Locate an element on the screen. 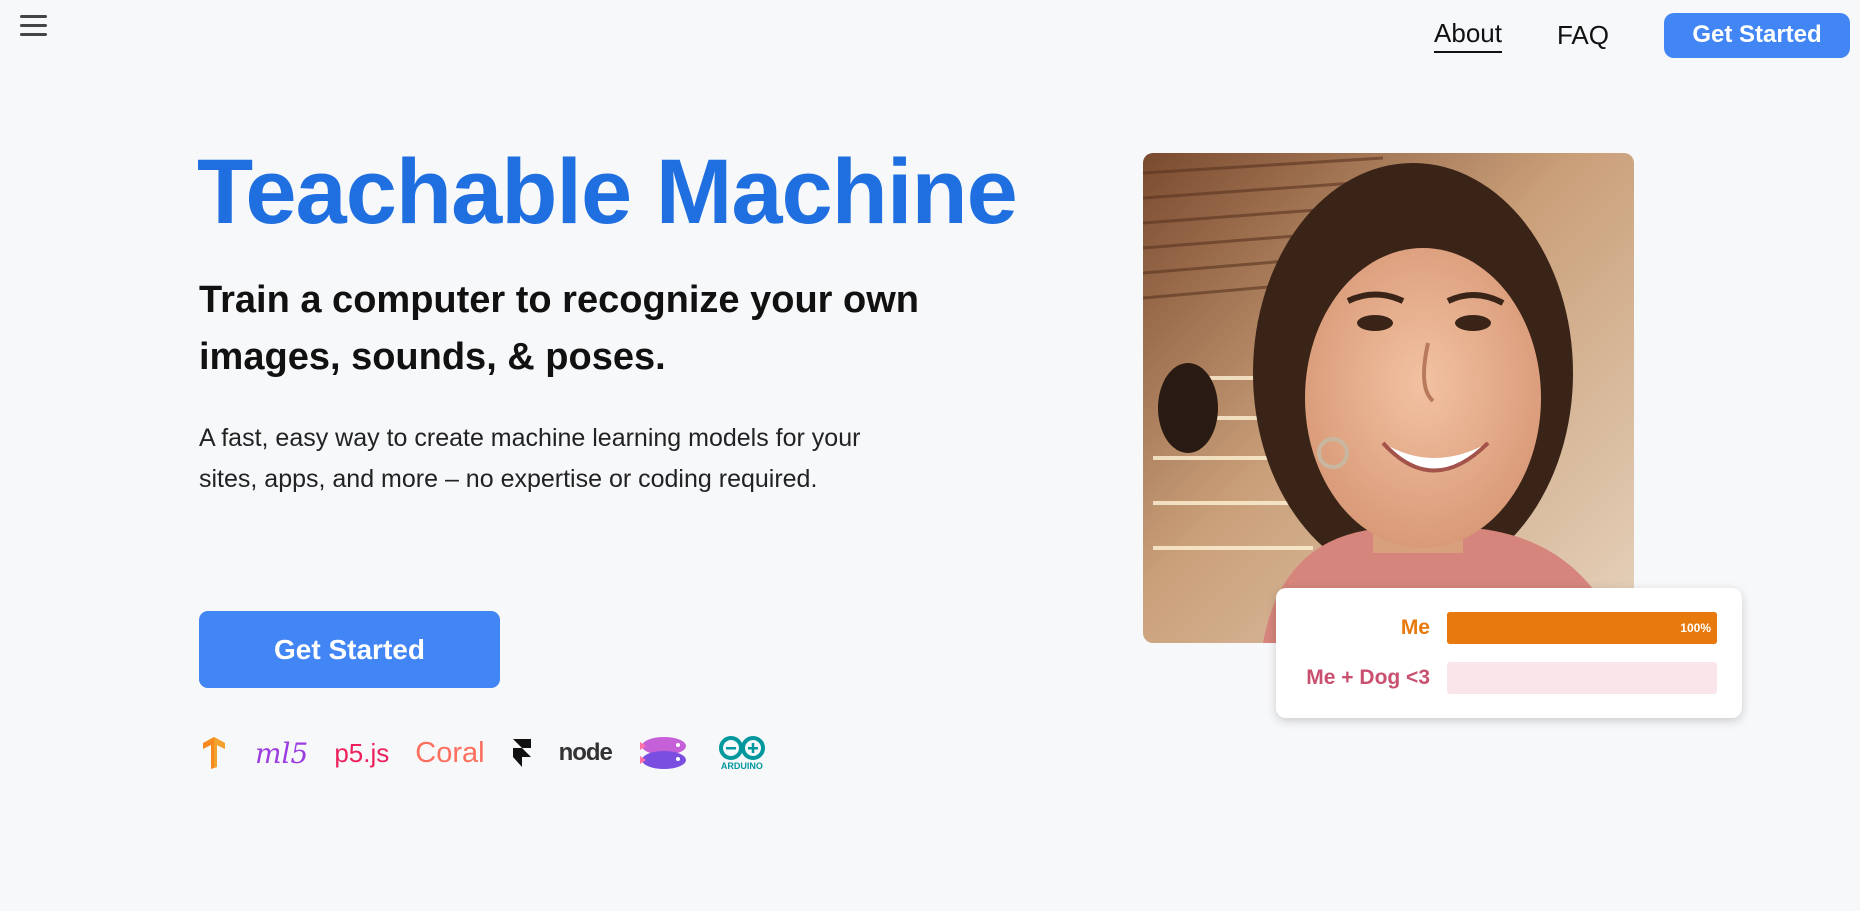  page-title: Teachable Machine is located at coordinates (607, 192).